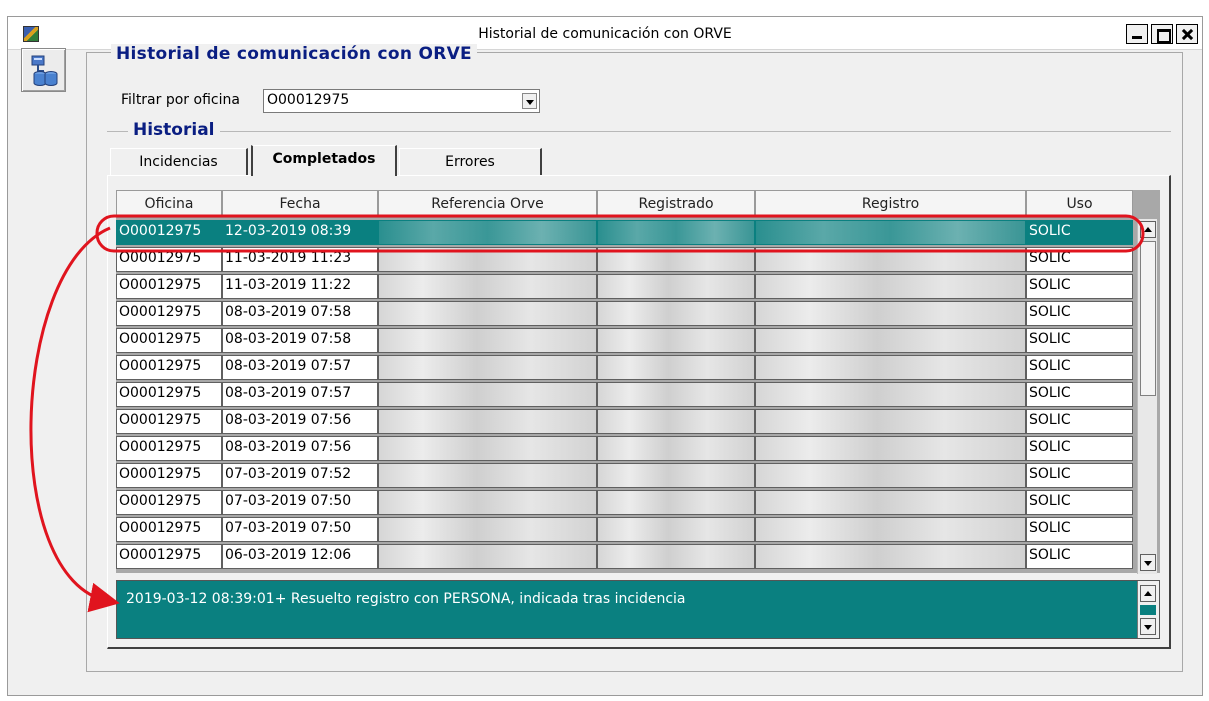 Image resolution: width=1209 pixels, height=701 pixels. What do you see at coordinates (300, 475) in the screenshot?
I see `cell-fecha: 07-03-2019 07:52` at bounding box center [300, 475].